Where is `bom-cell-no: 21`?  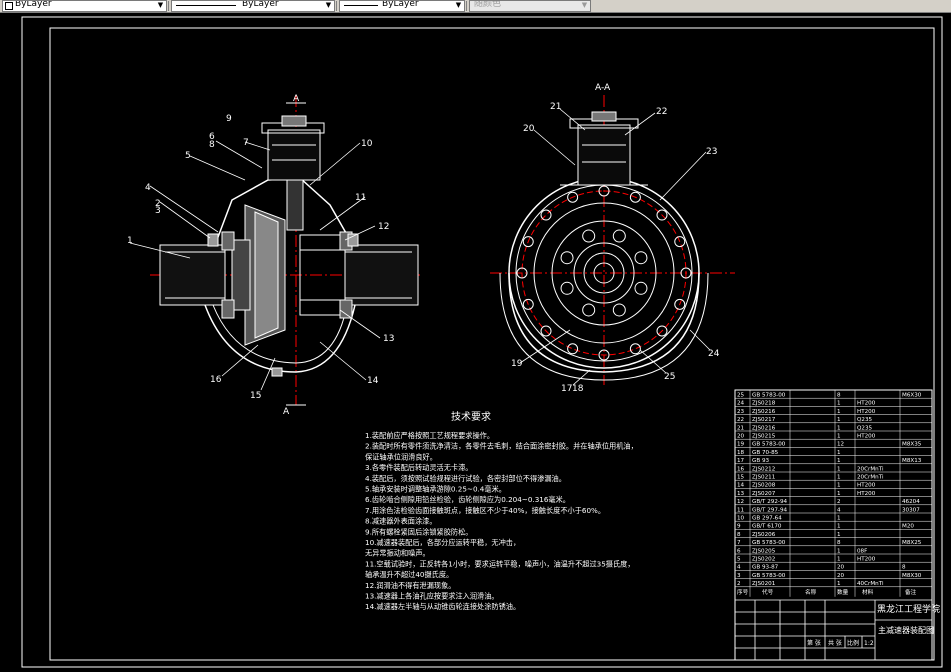 bom-cell-no: 21 is located at coordinates (741, 428).